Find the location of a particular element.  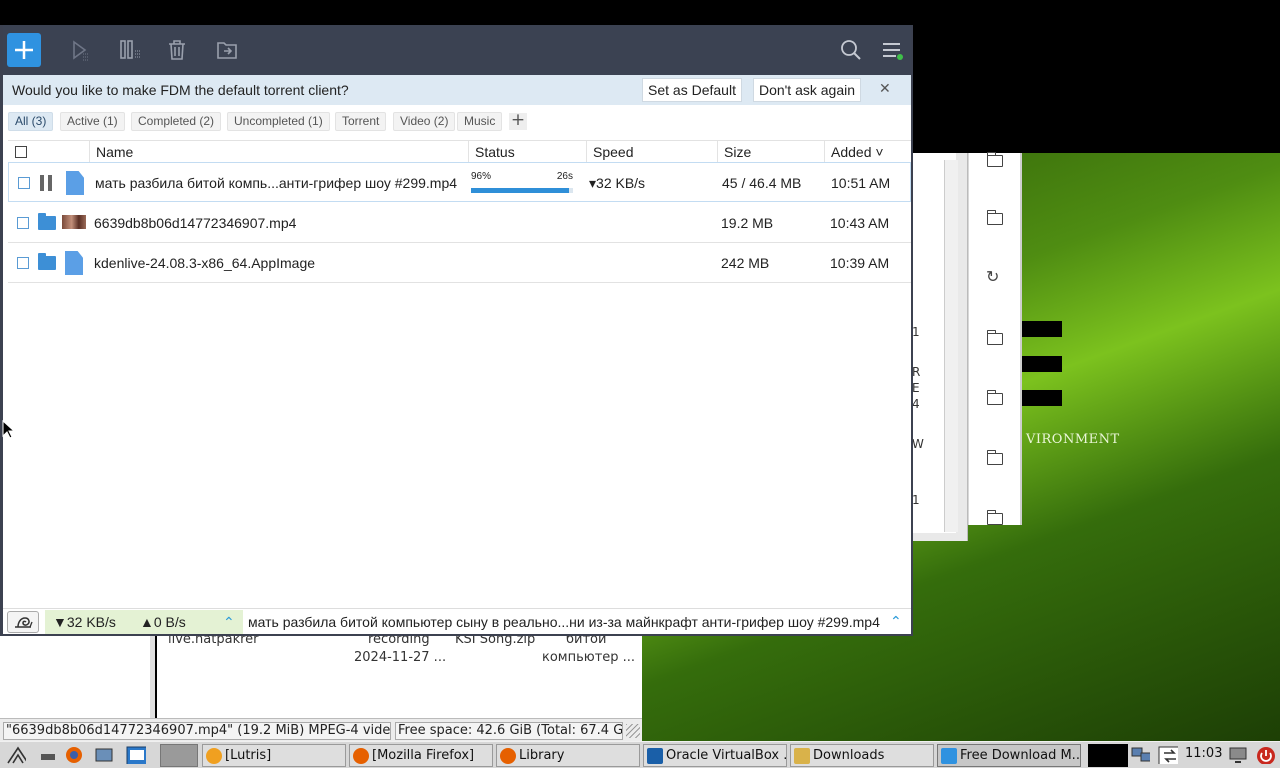

search-button is located at coordinates (851, 50).